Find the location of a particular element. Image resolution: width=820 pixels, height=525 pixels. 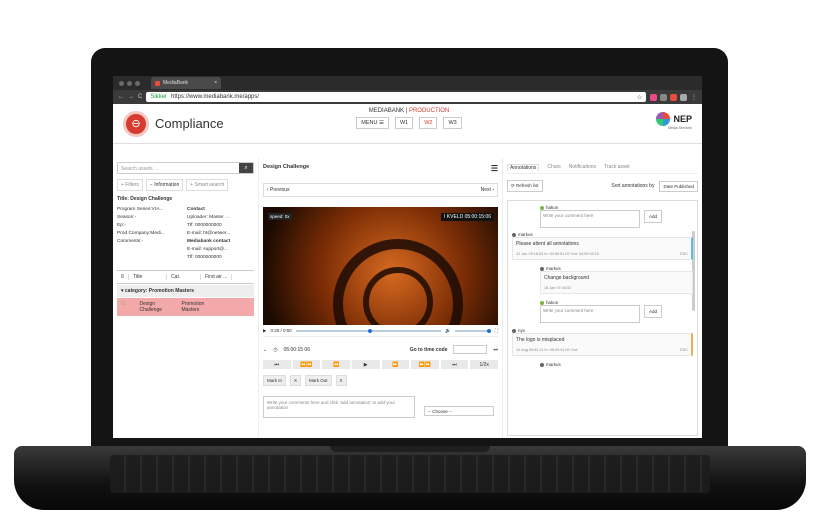

star-icon: ☆ is located at coordinates (639, 97).